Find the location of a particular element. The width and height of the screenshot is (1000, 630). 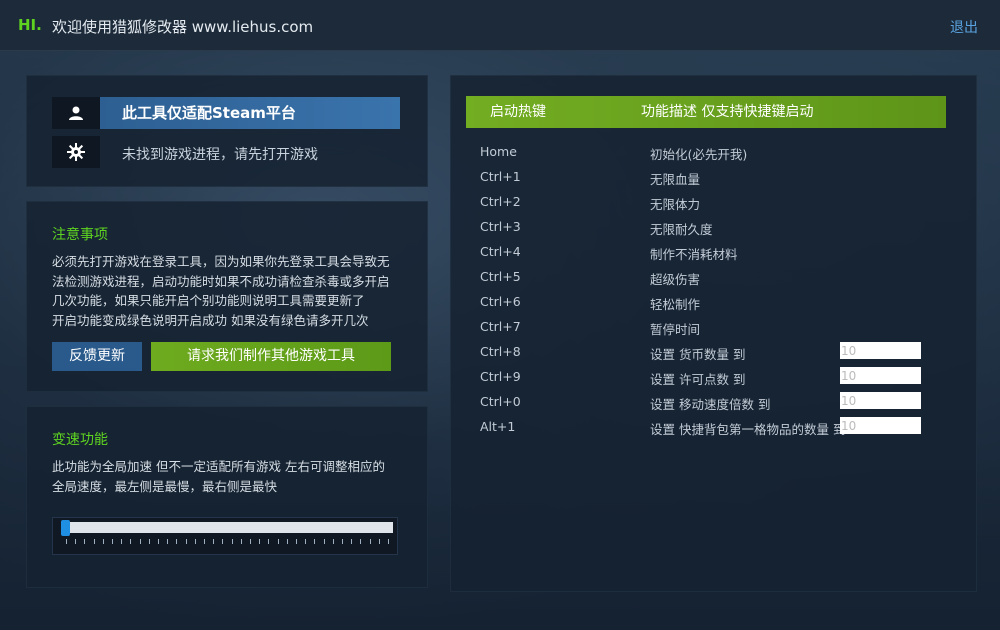

hotkey-key: Ctrl+2 is located at coordinates (500, 201).